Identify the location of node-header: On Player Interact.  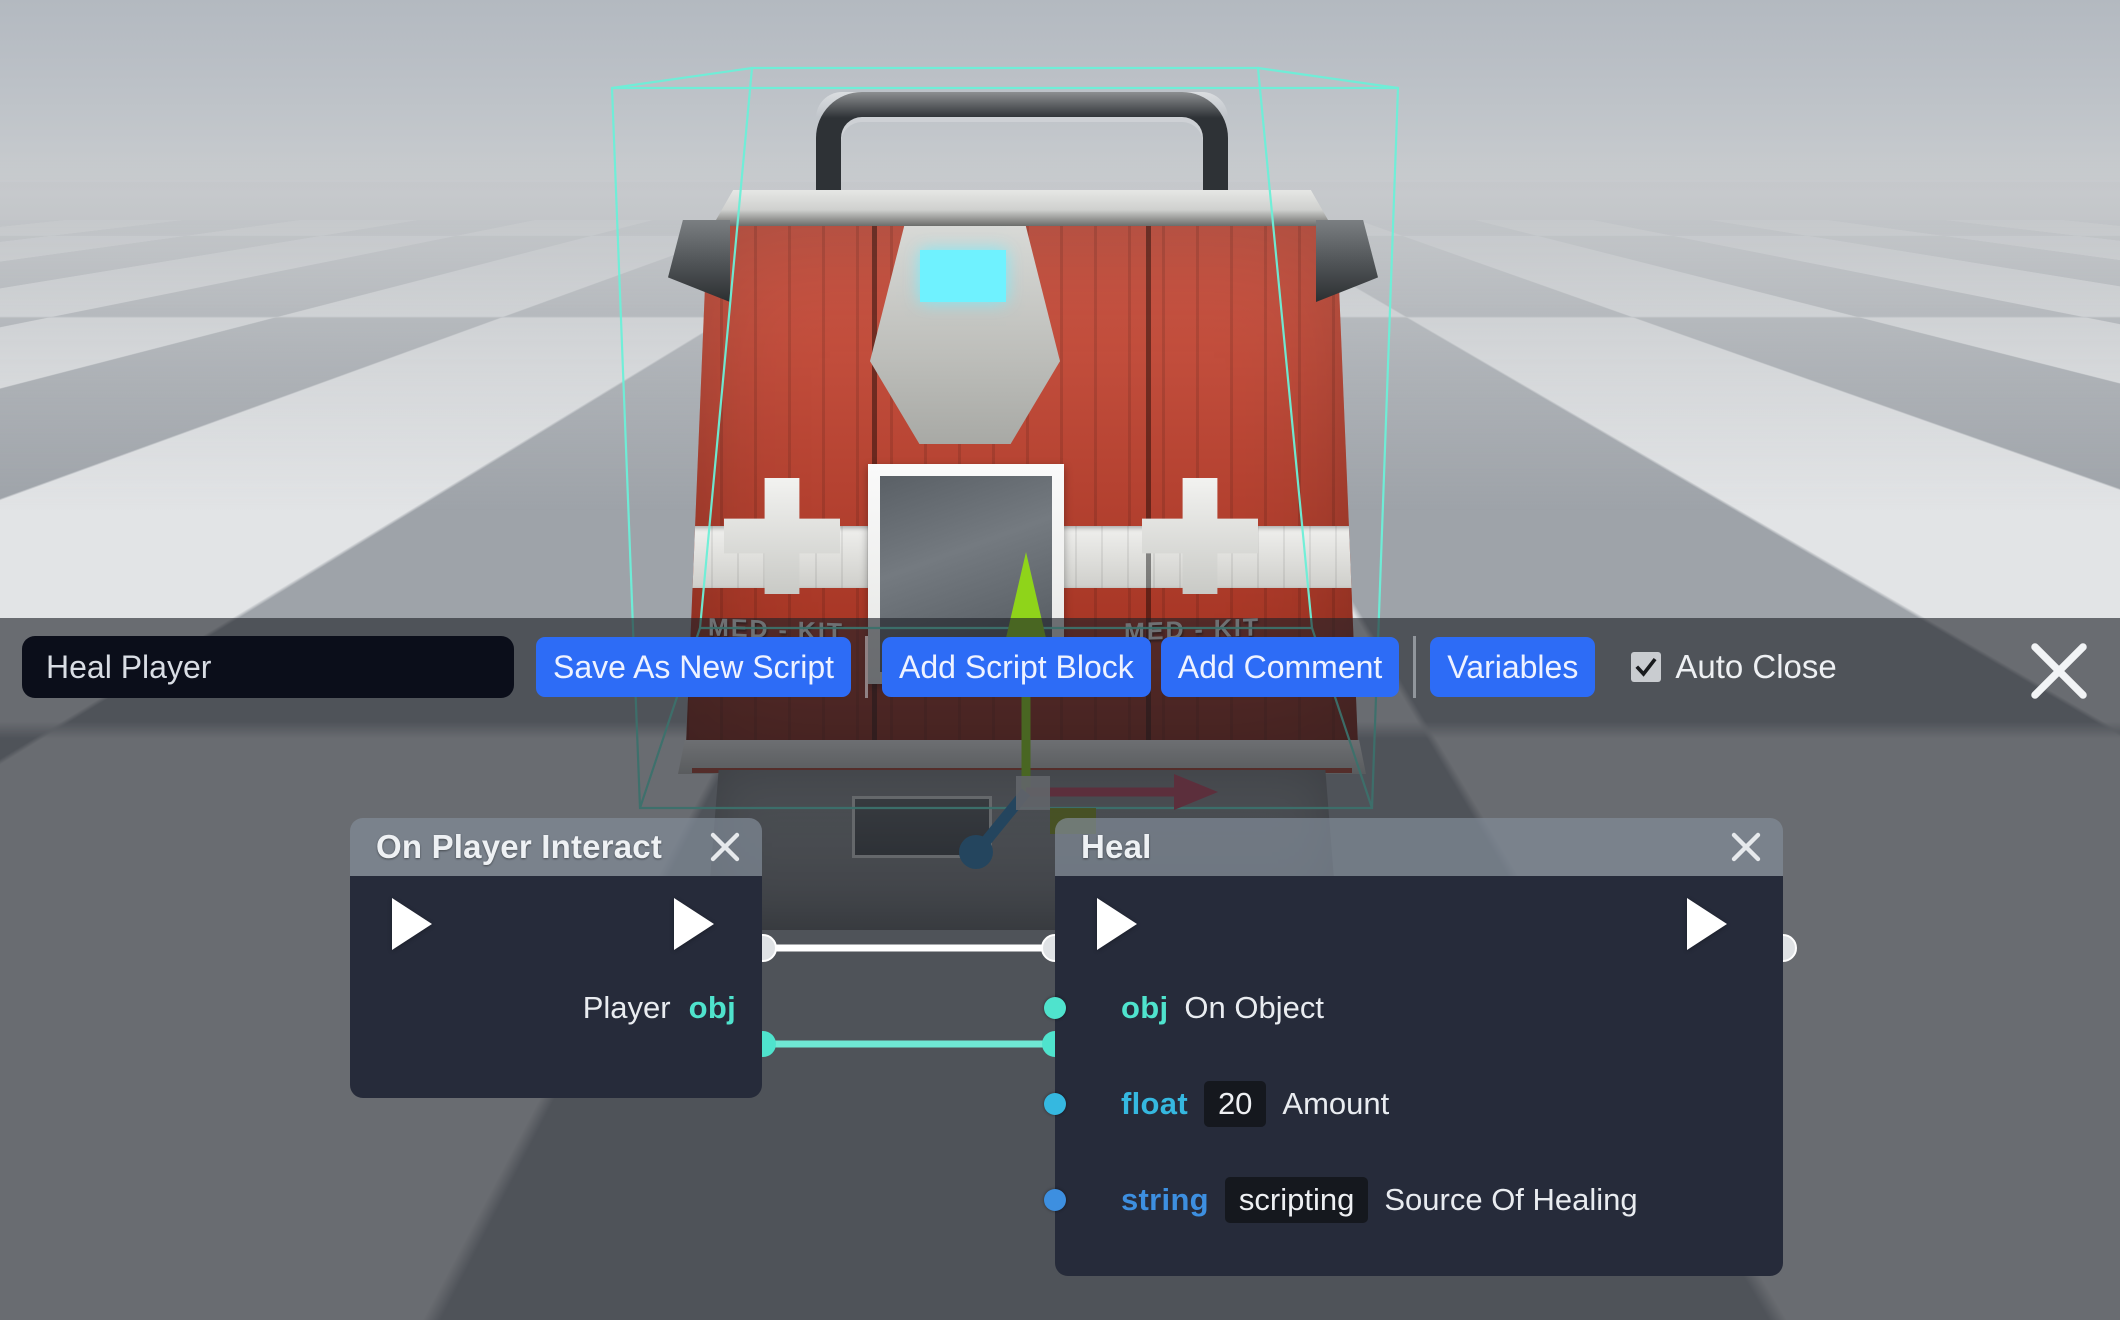
(556, 847).